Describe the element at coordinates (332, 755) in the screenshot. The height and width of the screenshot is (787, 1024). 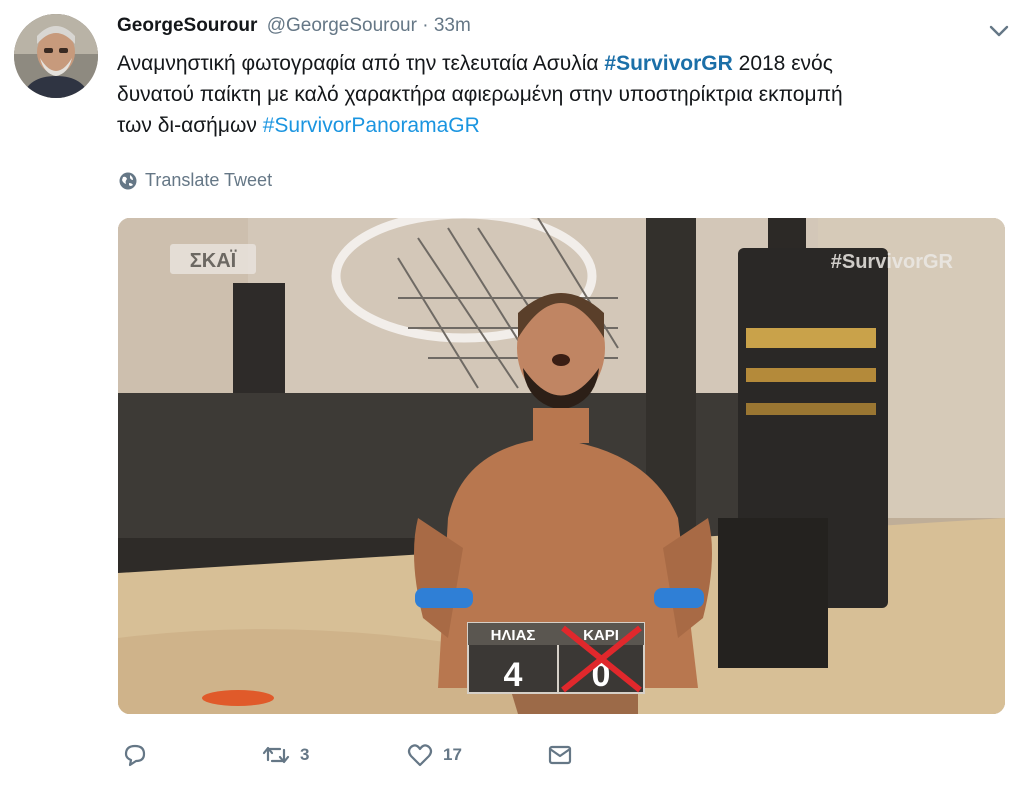
I see `retweet-button: 3` at that location.